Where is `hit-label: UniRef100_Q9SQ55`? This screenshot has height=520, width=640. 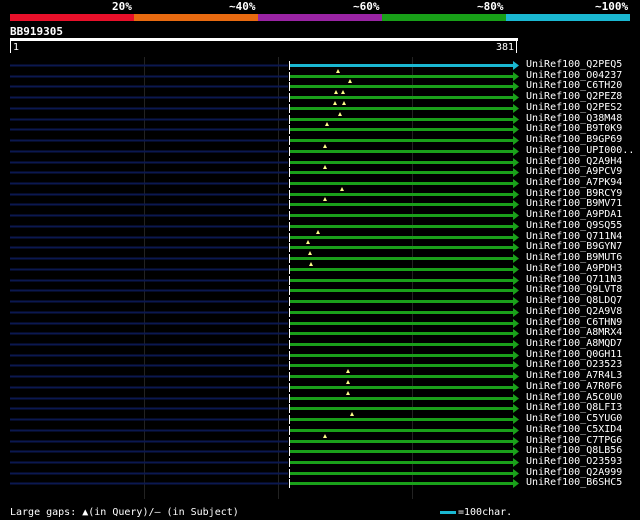
hit-label: UniRef100_Q9SQ55 is located at coordinates (574, 225).